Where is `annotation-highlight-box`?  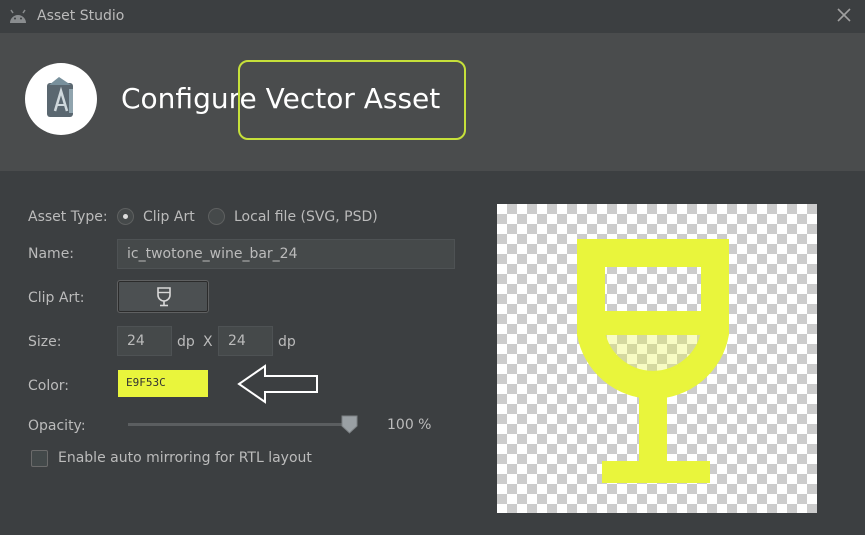
annotation-highlight-box is located at coordinates (352, 100).